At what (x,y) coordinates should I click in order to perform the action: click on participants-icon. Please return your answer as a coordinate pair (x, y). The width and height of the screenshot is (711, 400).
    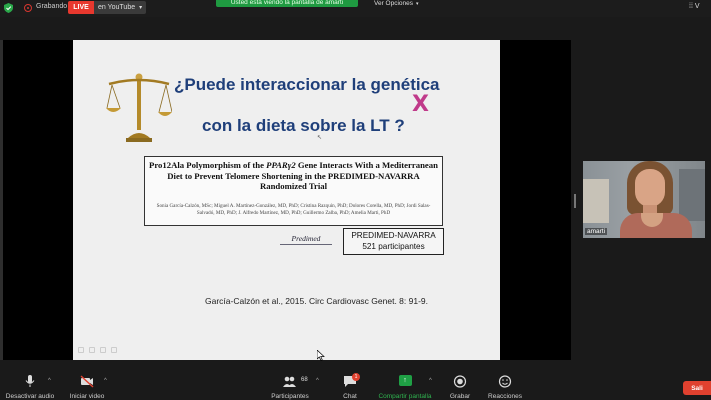
    Looking at the image, I should click on (289, 381).